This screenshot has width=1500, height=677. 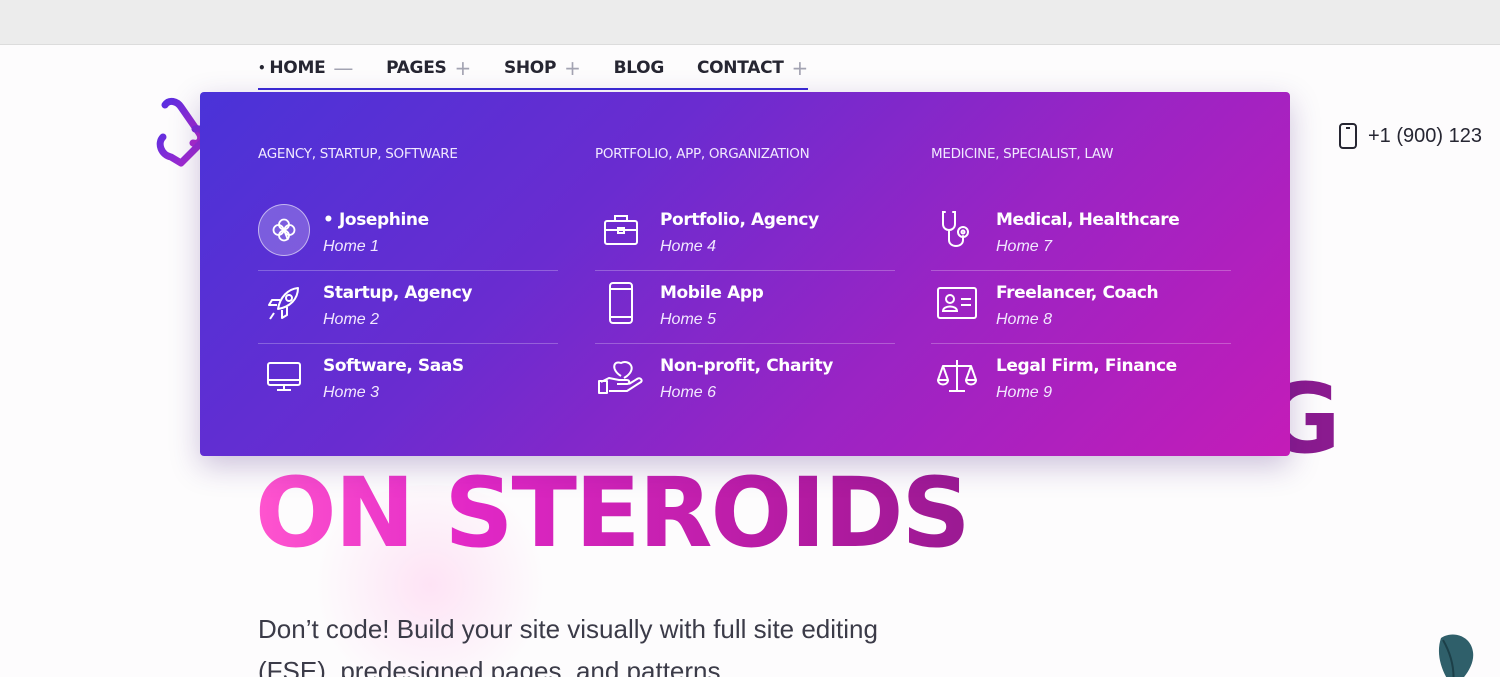 I want to click on nav-item-contact: CONTACT +, so click(x=752, y=68).